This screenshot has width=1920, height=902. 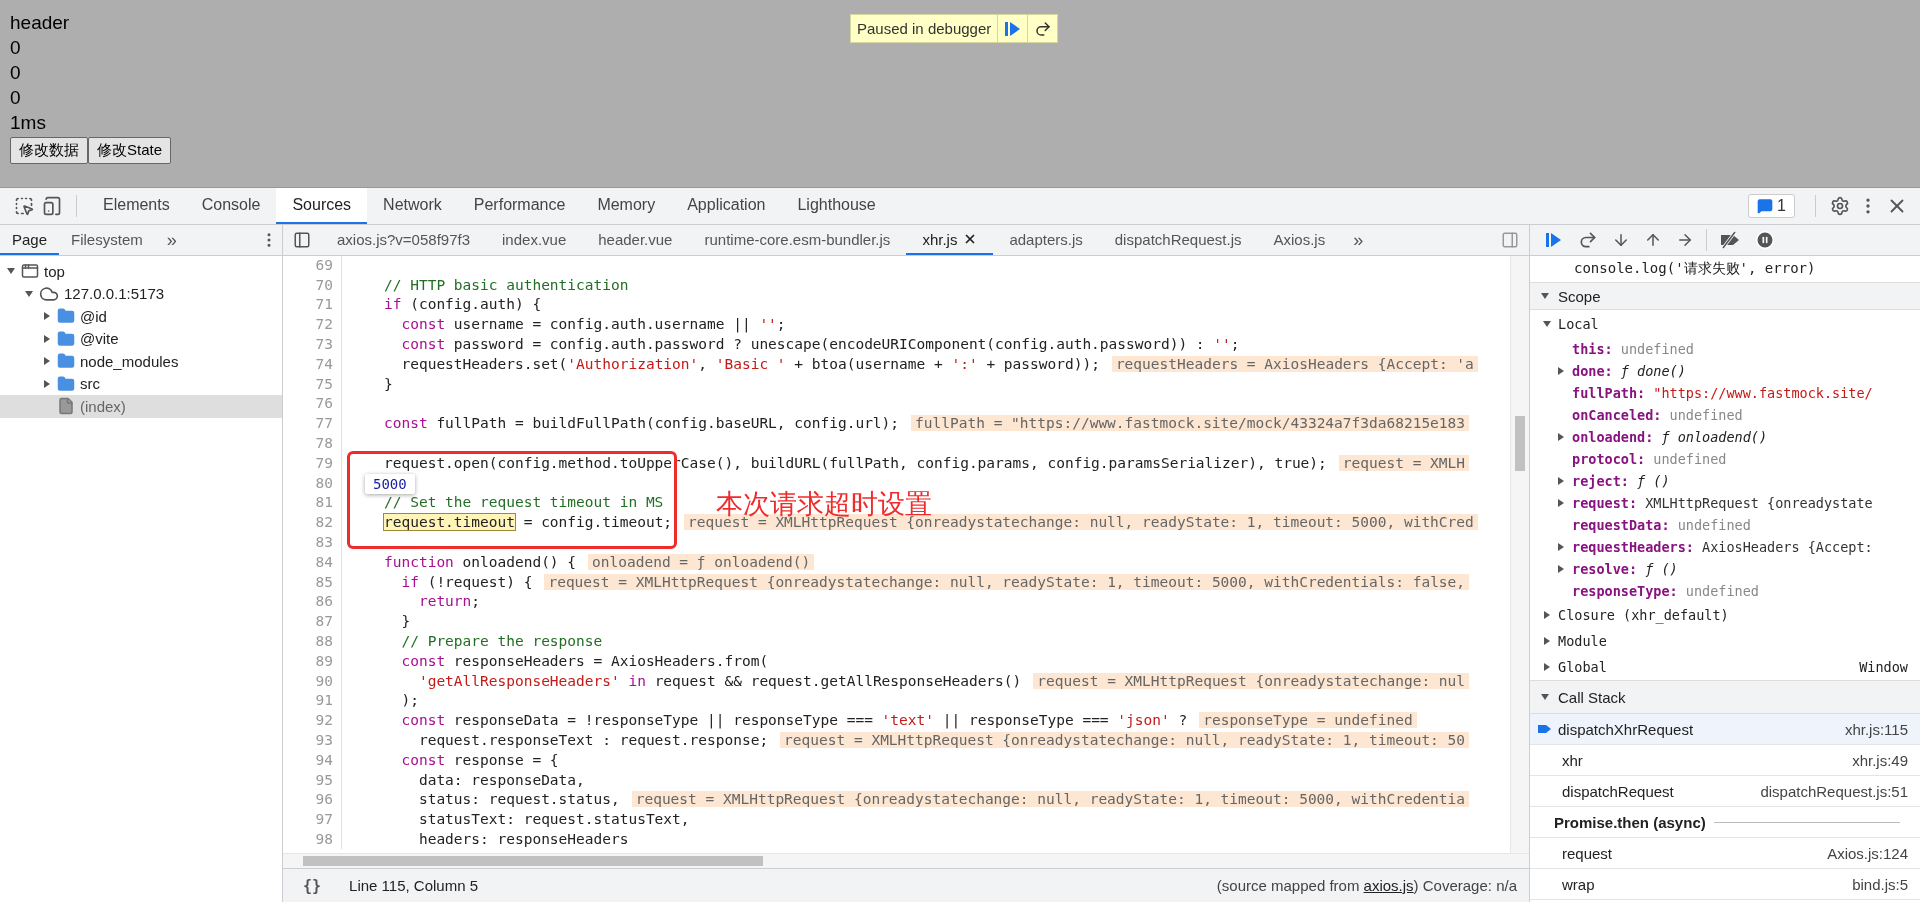 I want to click on navigator-tab: Page, so click(x=30, y=240).